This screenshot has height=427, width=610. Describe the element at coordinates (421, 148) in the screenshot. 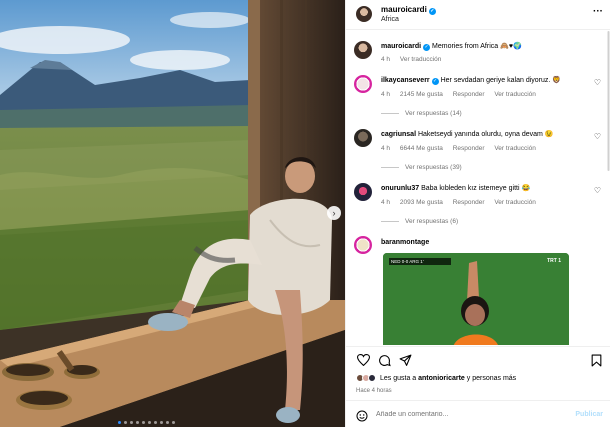

I see `comment-likes: 6644 Me gusta` at that location.